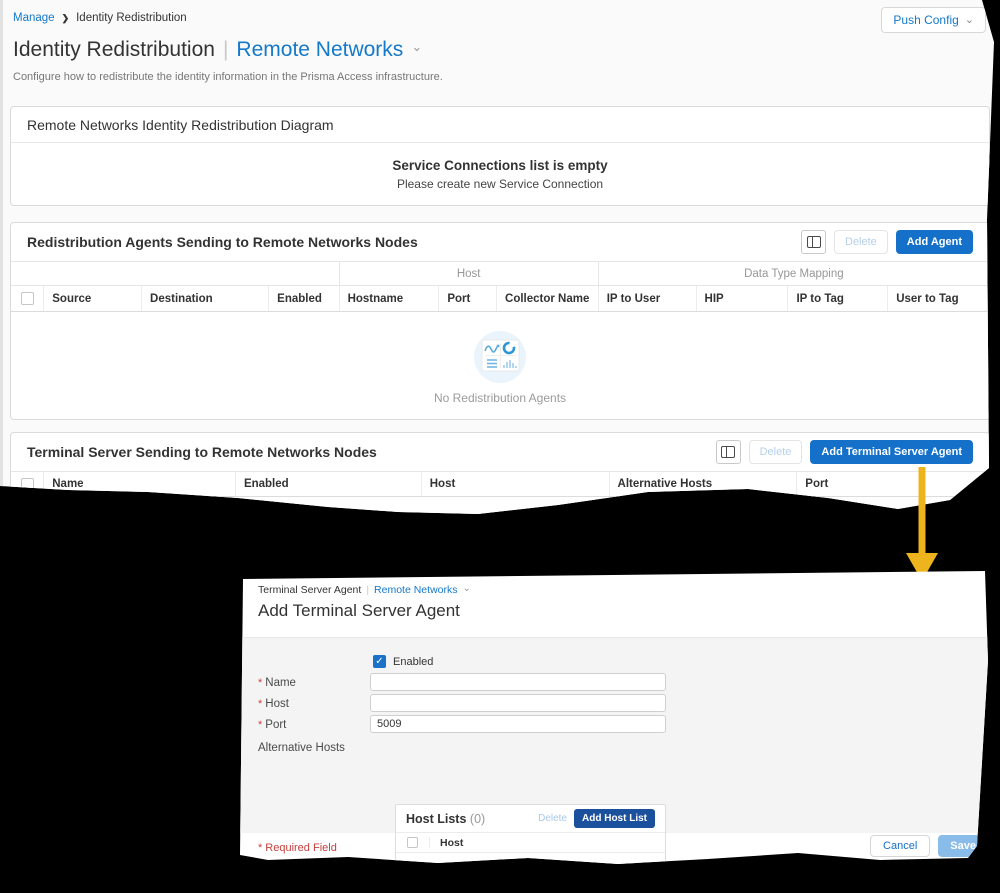  I want to click on host-label: * Host, so click(273, 704).